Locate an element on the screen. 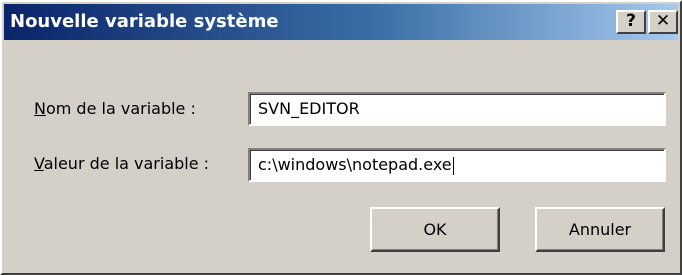  variable-value-value: c:\windows\notepad.exe is located at coordinates (355, 164).